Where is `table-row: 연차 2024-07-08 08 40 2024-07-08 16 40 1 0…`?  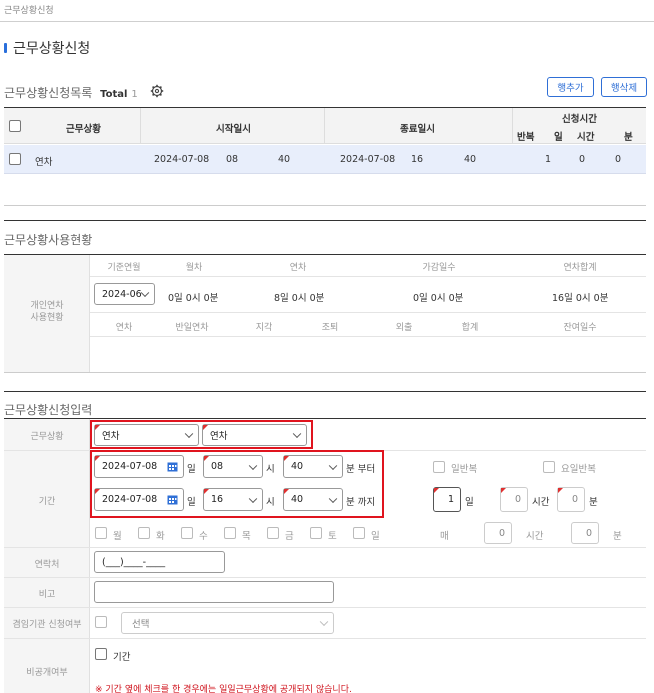 table-row: 연차 2024-07-08 08 40 2024-07-08 16 40 1 0… is located at coordinates (325, 159).